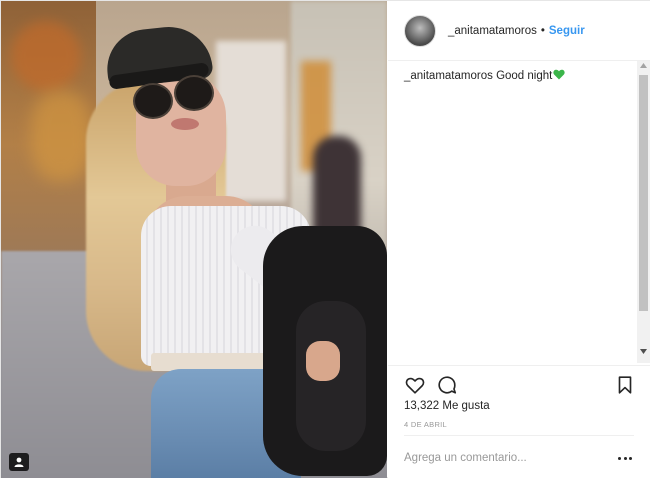 The height and width of the screenshot is (478, 650). I want to click on comments-scrollbar, so click(643, 212).